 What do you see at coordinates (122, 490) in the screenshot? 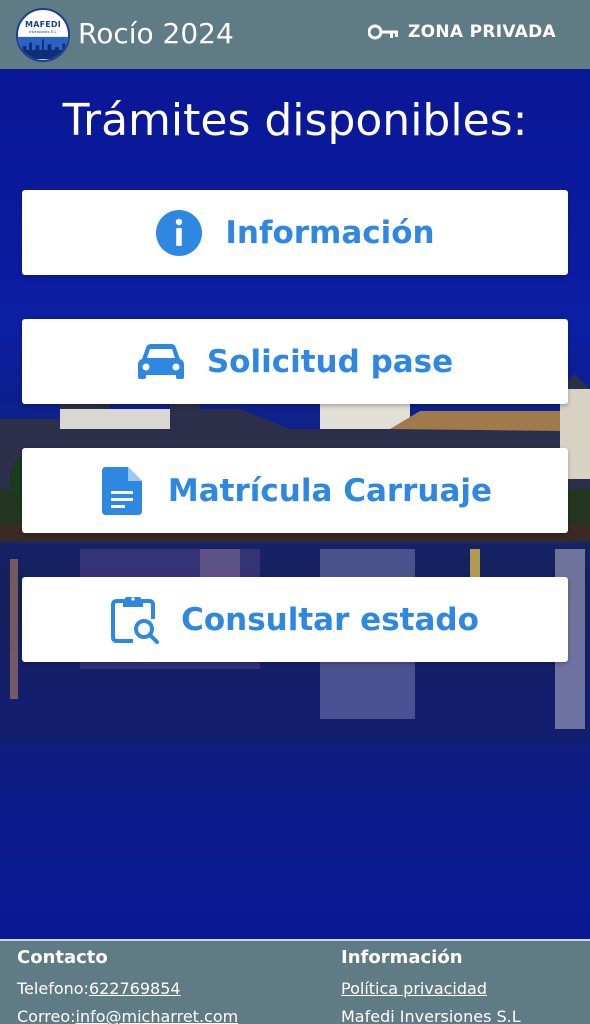
I see `document-icon` at bounding box center [122, 490].